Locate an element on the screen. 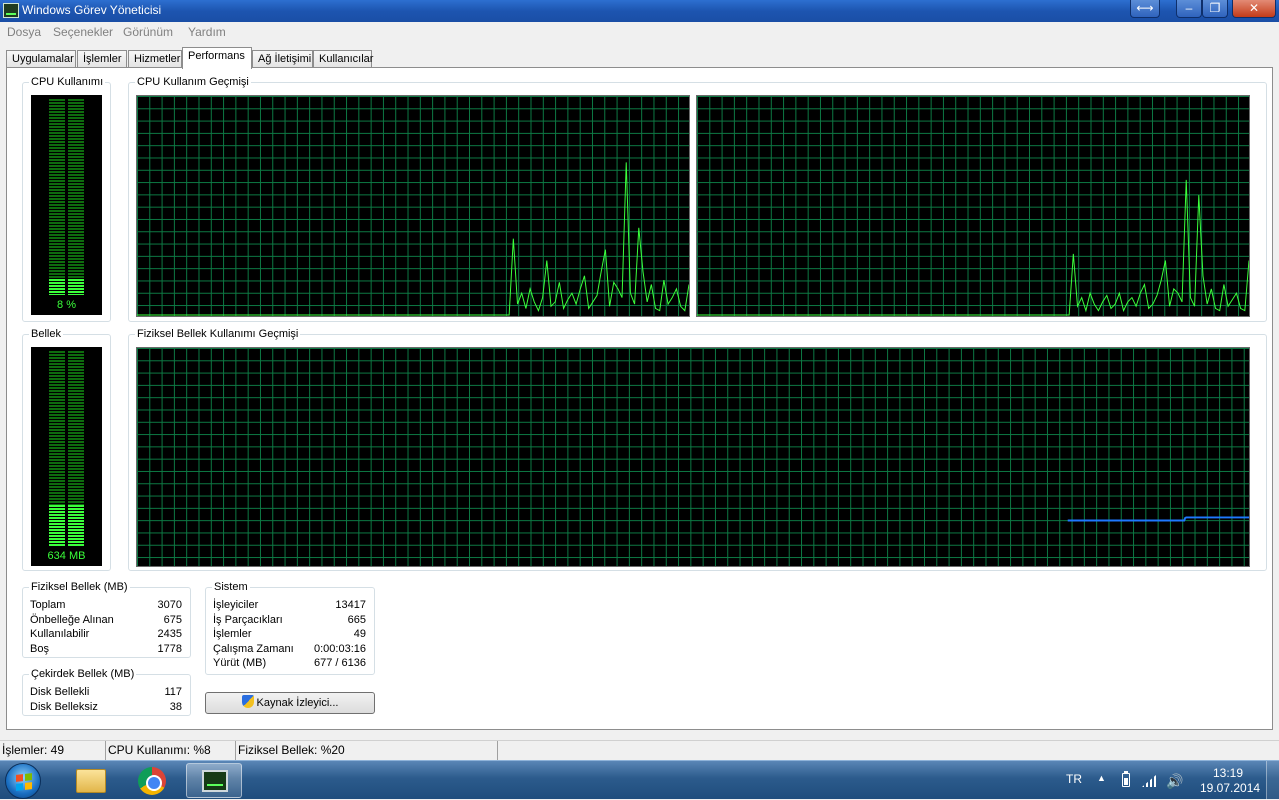 This screenshot has width=1279, height=800. stat-row-disk-belleksiz: Disk Belleksiz 38 is located at coordinates (106, 707).